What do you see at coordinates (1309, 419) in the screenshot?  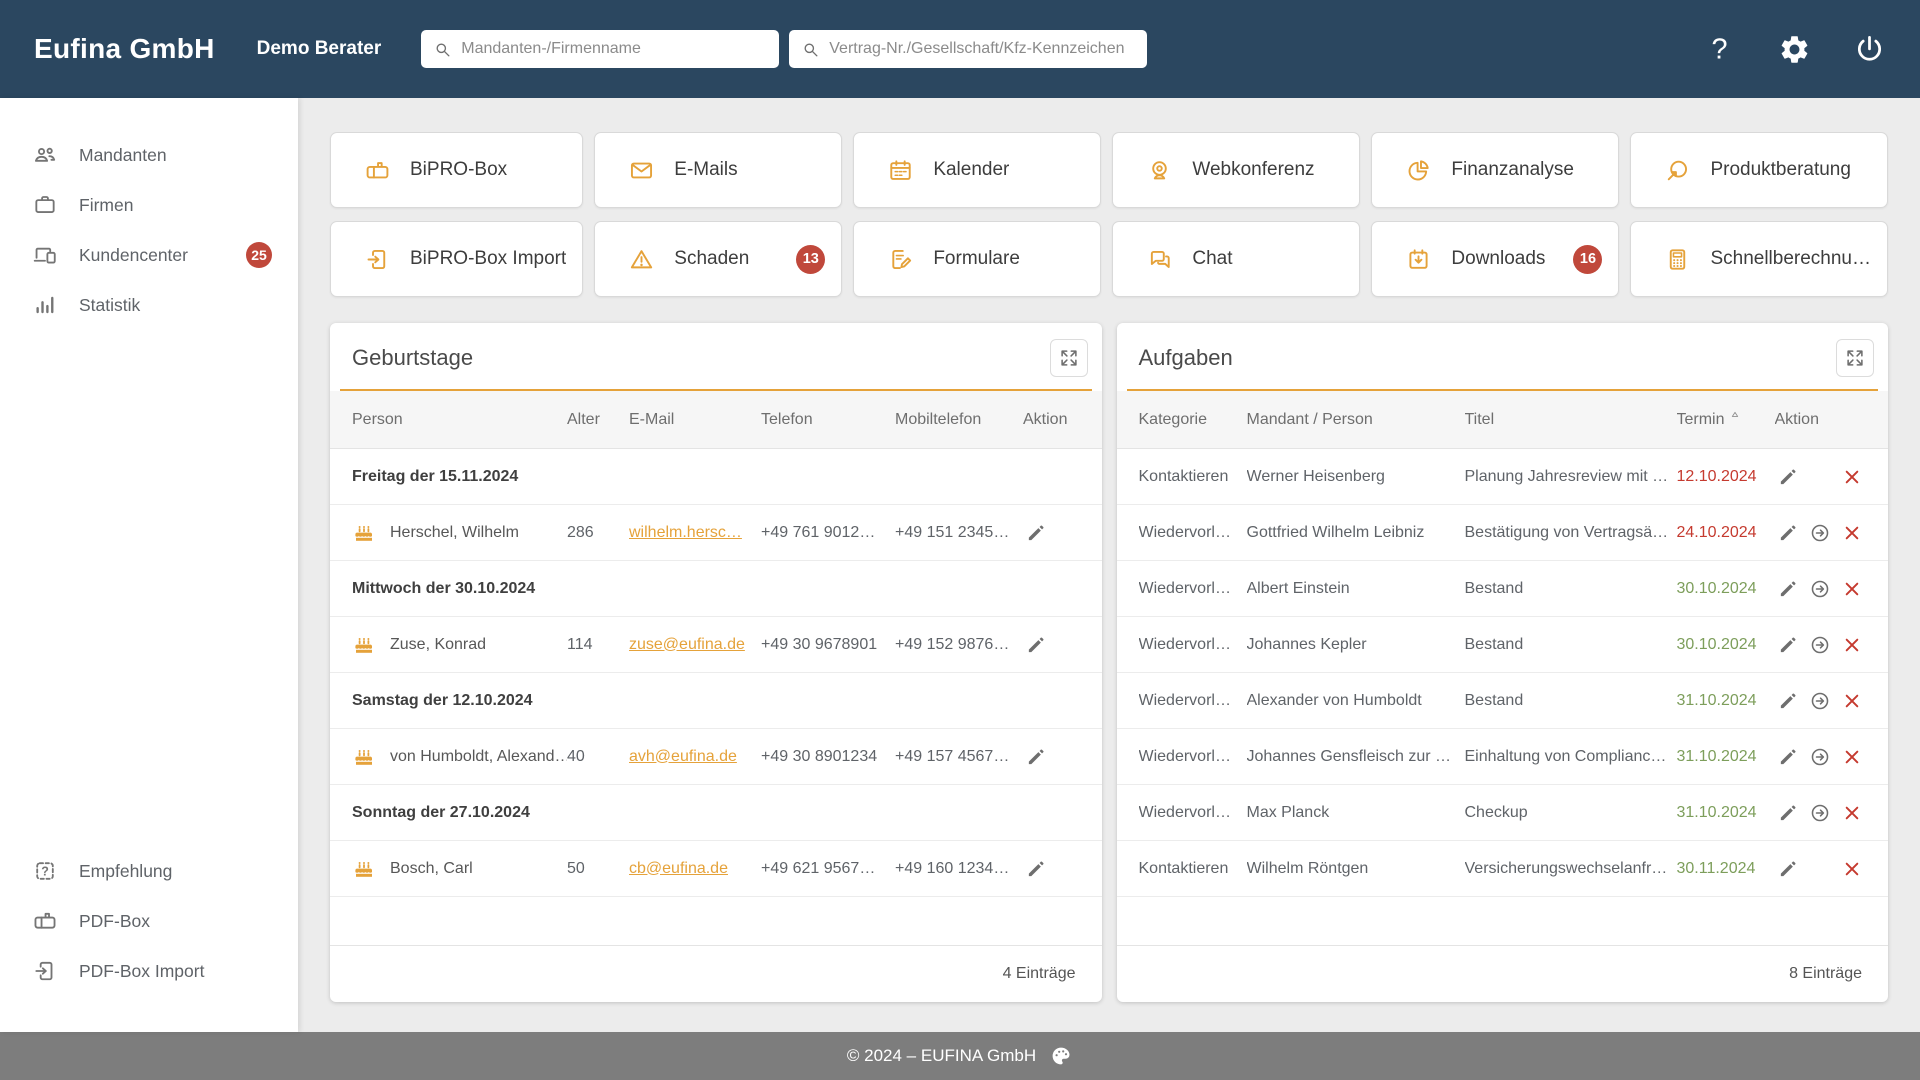 I see `tasks-column-mandant-person: Mandant / Person` at bounding box center [1309, 419].